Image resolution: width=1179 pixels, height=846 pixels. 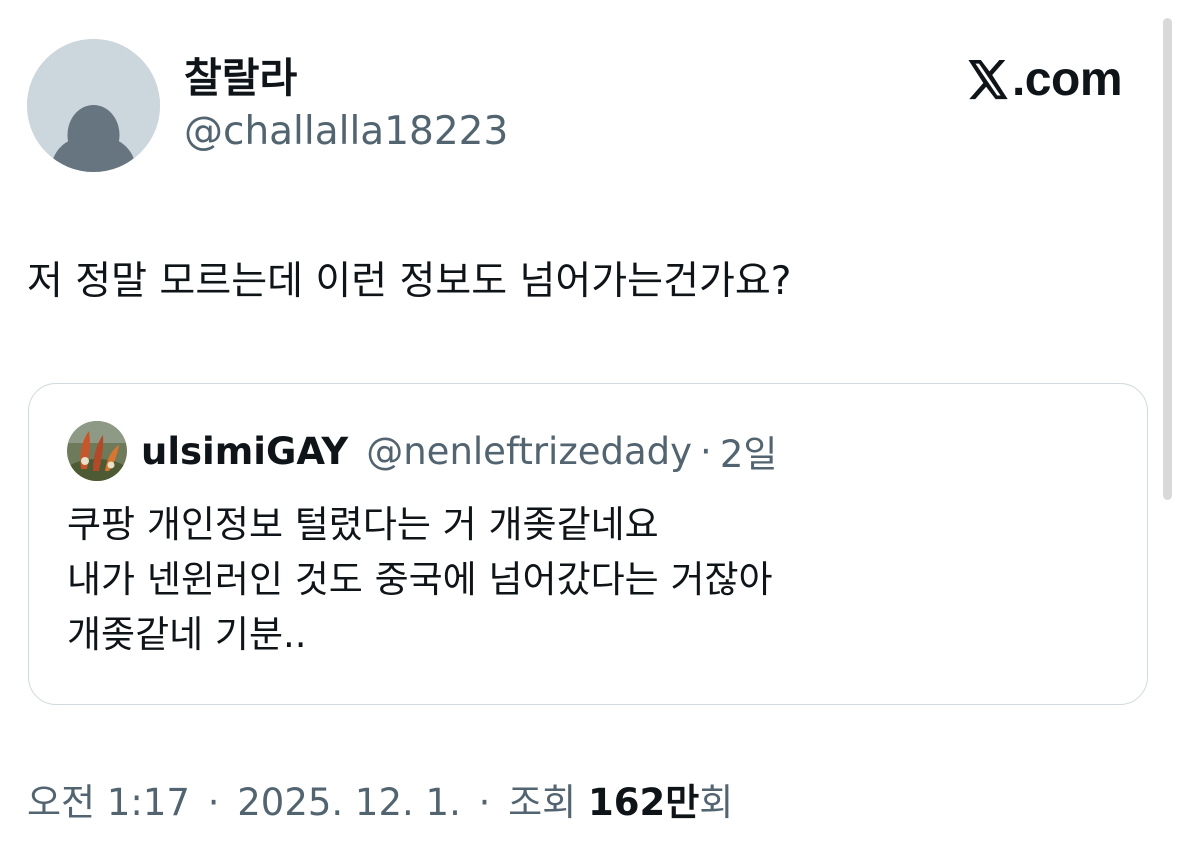 What do you see at coordinates (643, 802) in the screenshot?
I see `views-count: 162만` at bounding box center [643, 802].